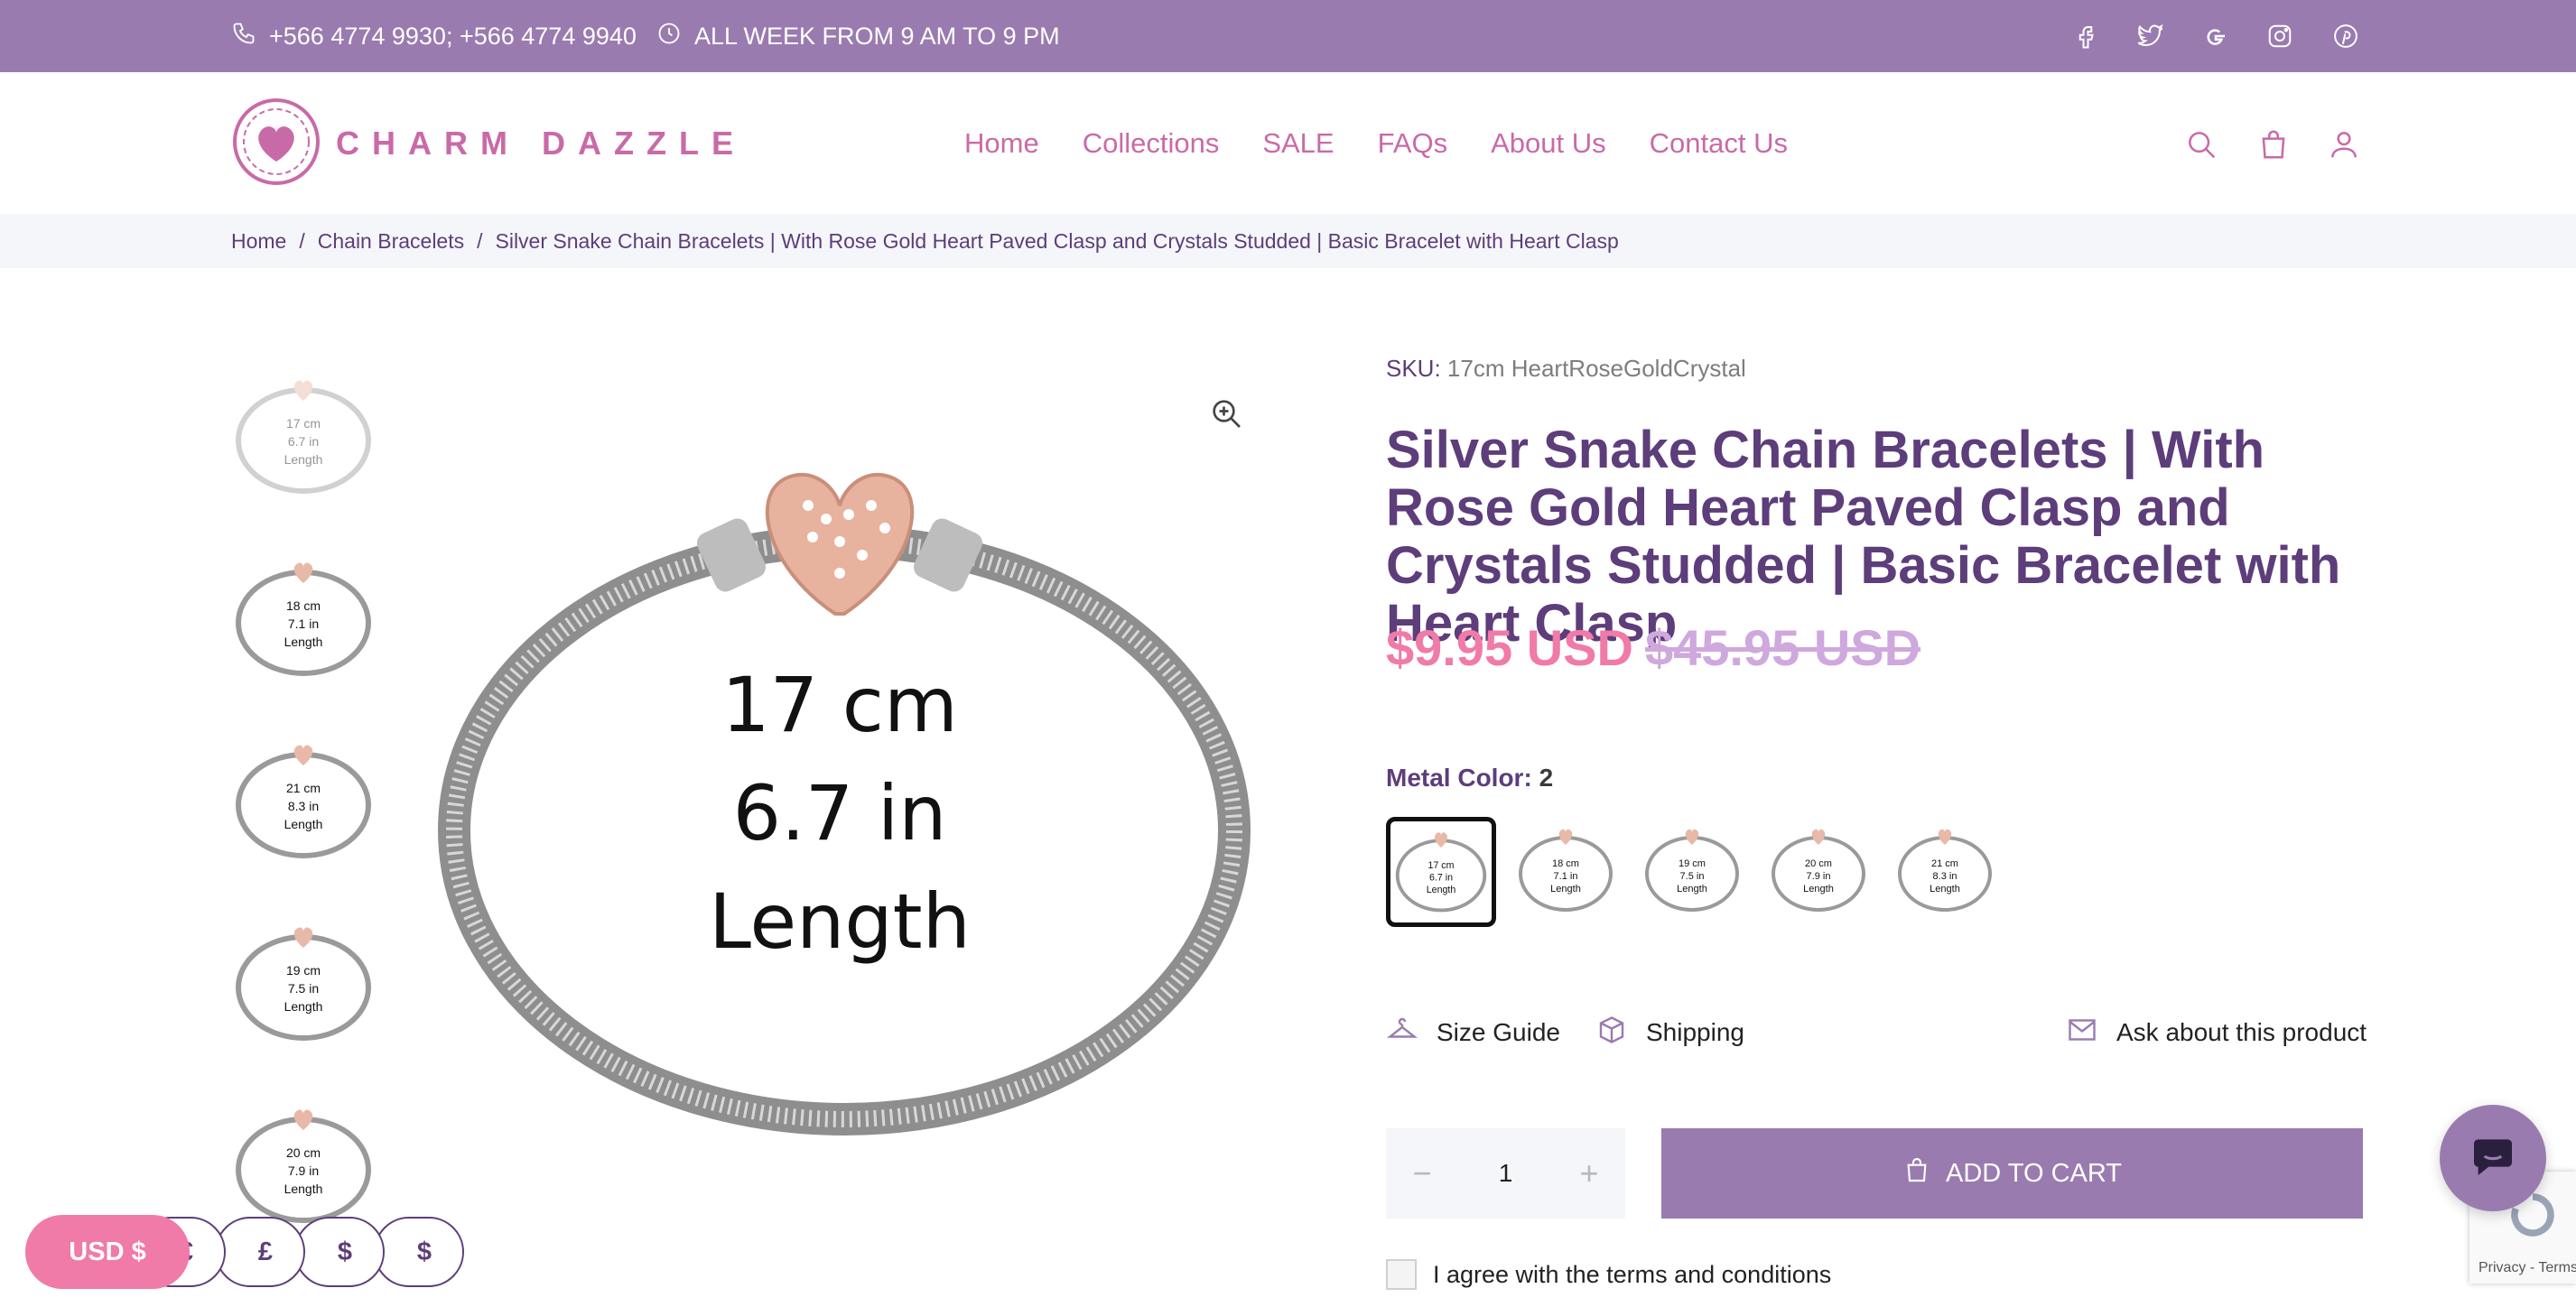  What do you see at coordinates (1498, 1032) in the screenshot?
I see `size-guide-label: Size Guide` at bounding box center [1498, 1032].